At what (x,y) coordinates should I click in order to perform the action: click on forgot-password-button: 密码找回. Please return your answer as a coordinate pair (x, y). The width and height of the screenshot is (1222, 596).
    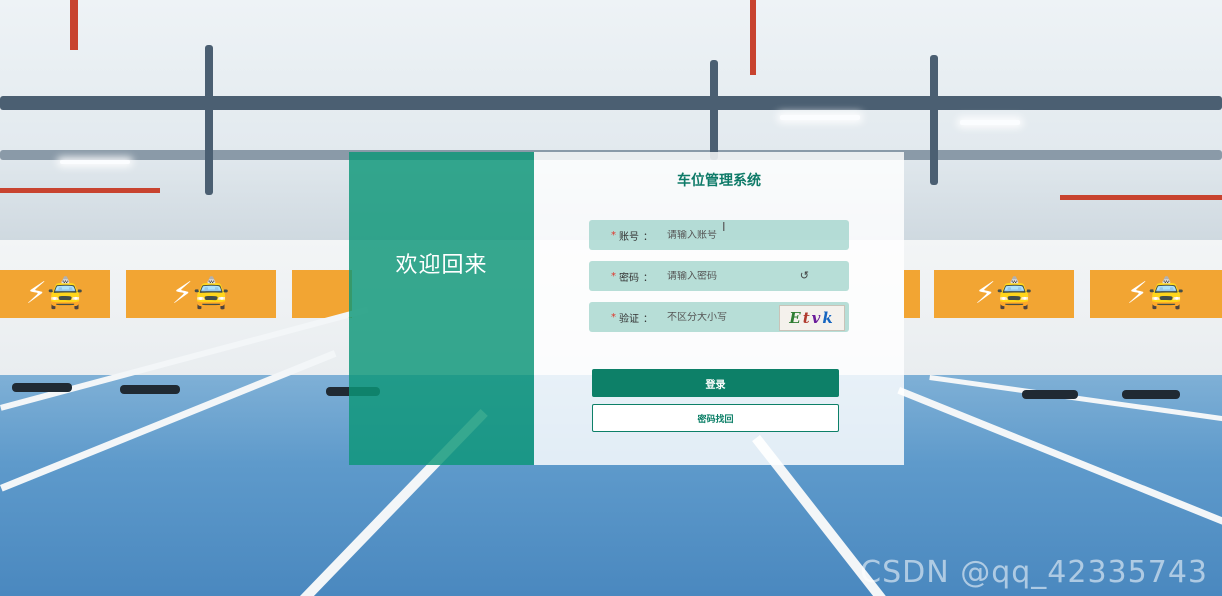
    Looking at the image, I should click on (715, 418).